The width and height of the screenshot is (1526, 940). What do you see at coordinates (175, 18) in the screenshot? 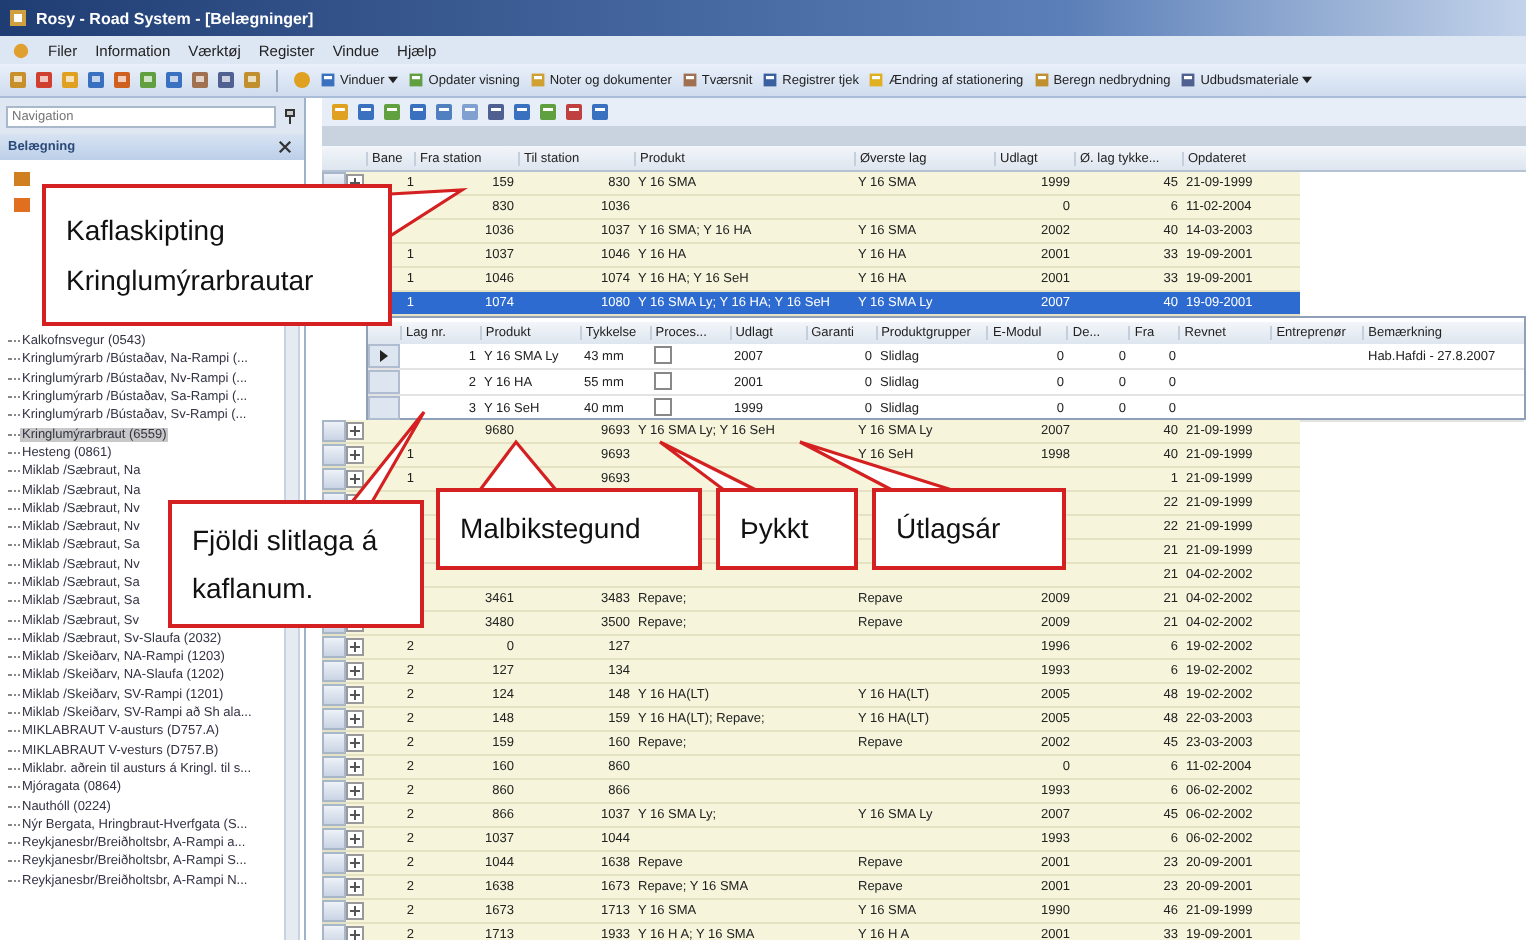
I see `window-title: Rosy - Road System - [Belægninger]` at bounding box center [175, 18].